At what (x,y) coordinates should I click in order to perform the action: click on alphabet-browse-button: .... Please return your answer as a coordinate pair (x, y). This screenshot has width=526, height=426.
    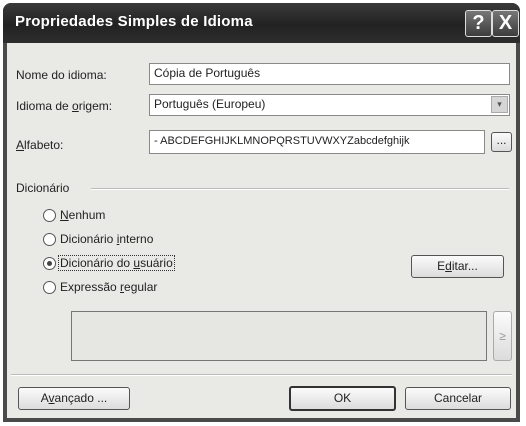
    Looking at the image, I should click on (501, 142).